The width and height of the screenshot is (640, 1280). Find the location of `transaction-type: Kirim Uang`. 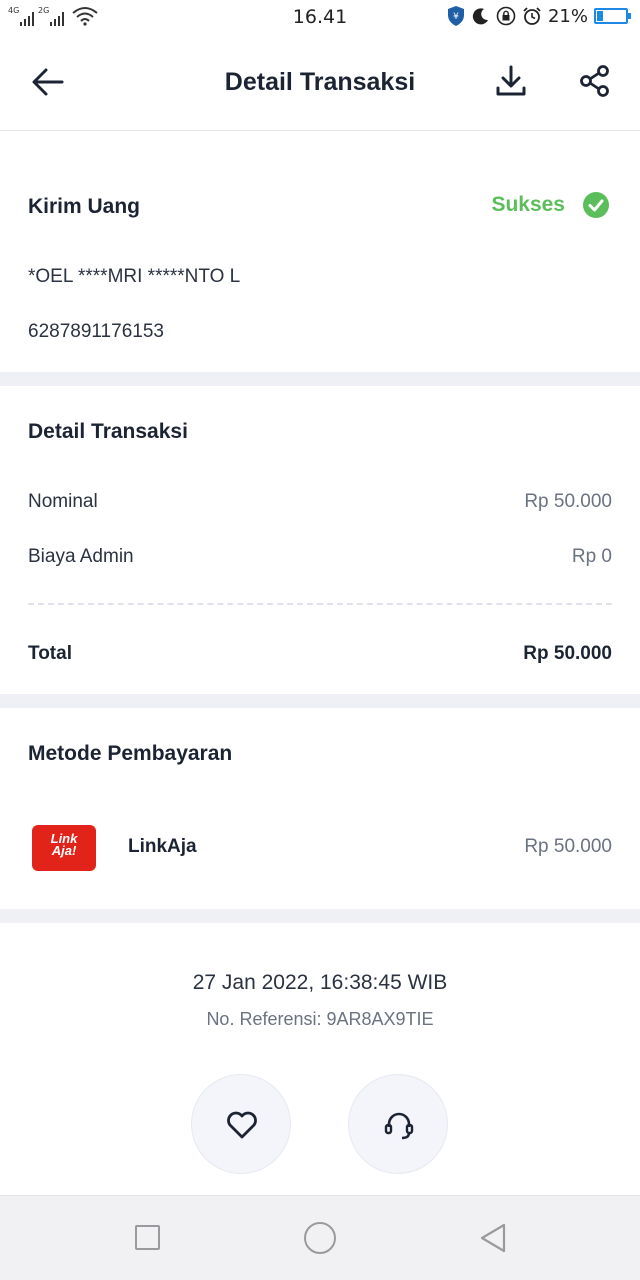

transaction-type: Kirim Uang is located at coordinates (84, 206).